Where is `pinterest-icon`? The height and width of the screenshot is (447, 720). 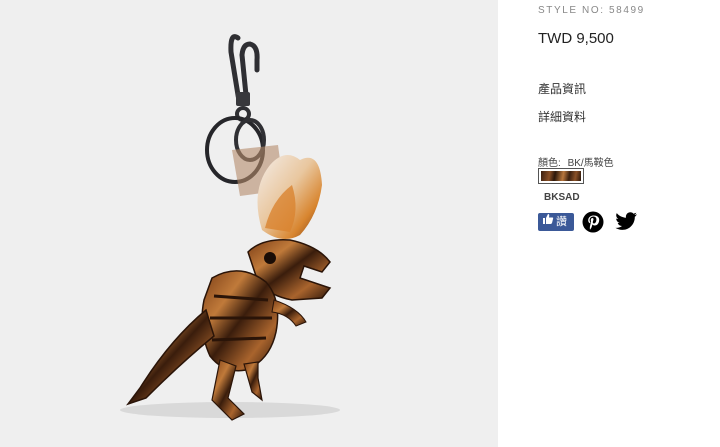 pinterest-icon is located at coordinates (593, 224).